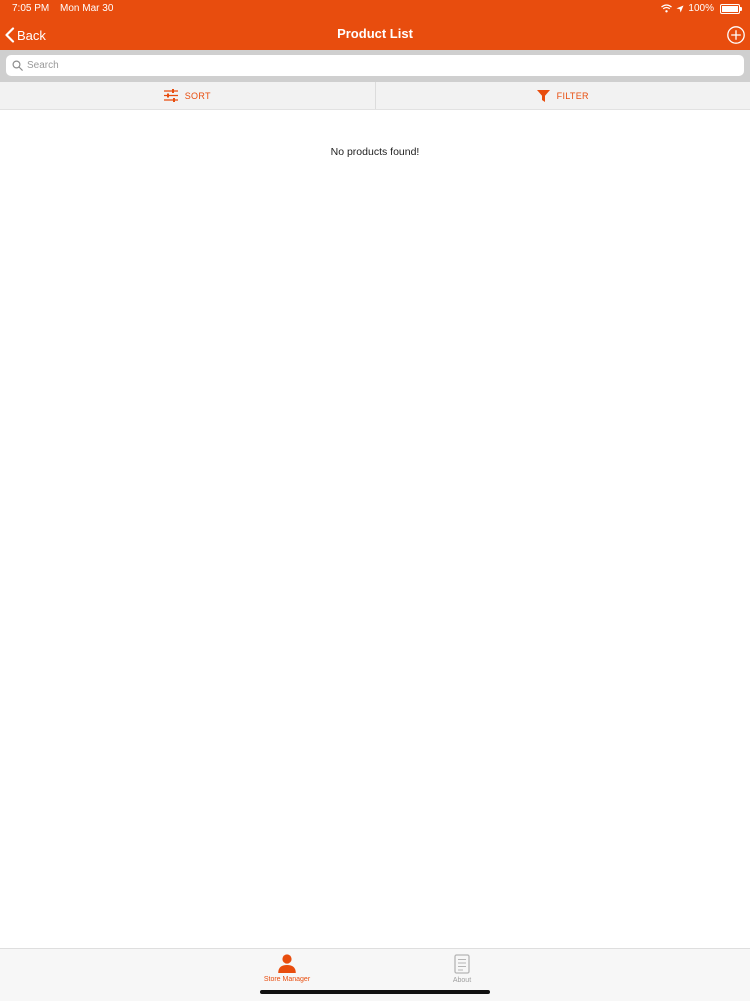  I want to click on document-icon, so click(462, 964).